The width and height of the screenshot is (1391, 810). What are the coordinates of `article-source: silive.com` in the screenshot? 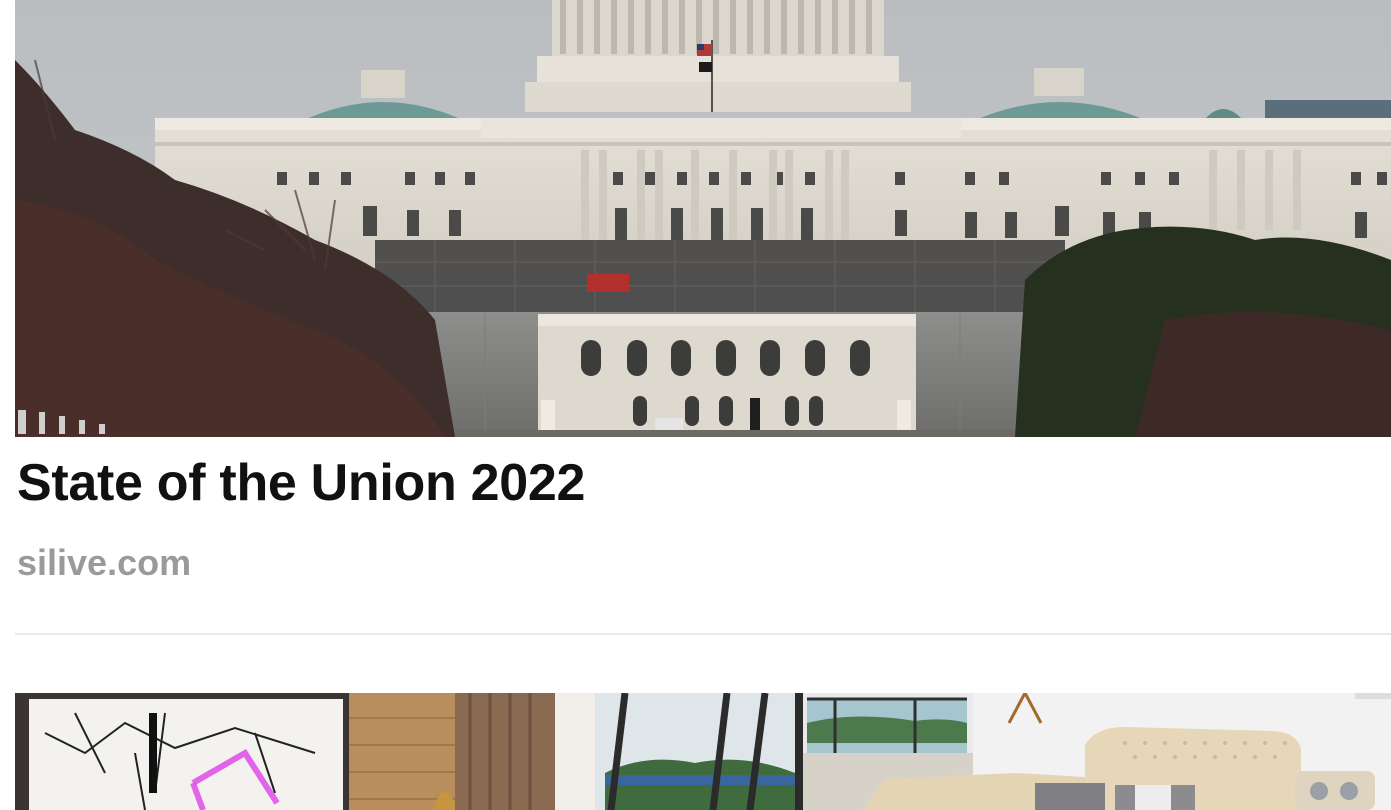 It's located at (104, 562).